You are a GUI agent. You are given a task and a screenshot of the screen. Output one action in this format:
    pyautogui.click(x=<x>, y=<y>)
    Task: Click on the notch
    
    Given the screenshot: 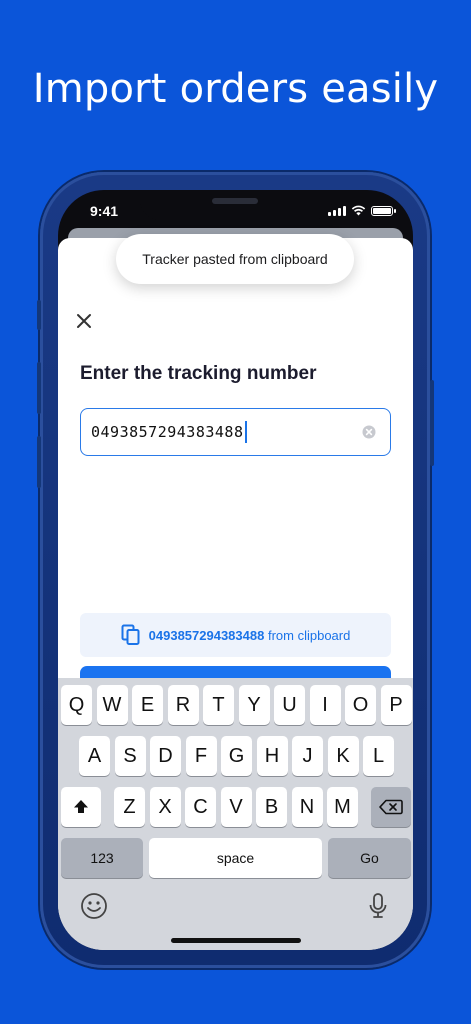 What is the action you would take?
    pyautogui.click(x=236, y=205)
    